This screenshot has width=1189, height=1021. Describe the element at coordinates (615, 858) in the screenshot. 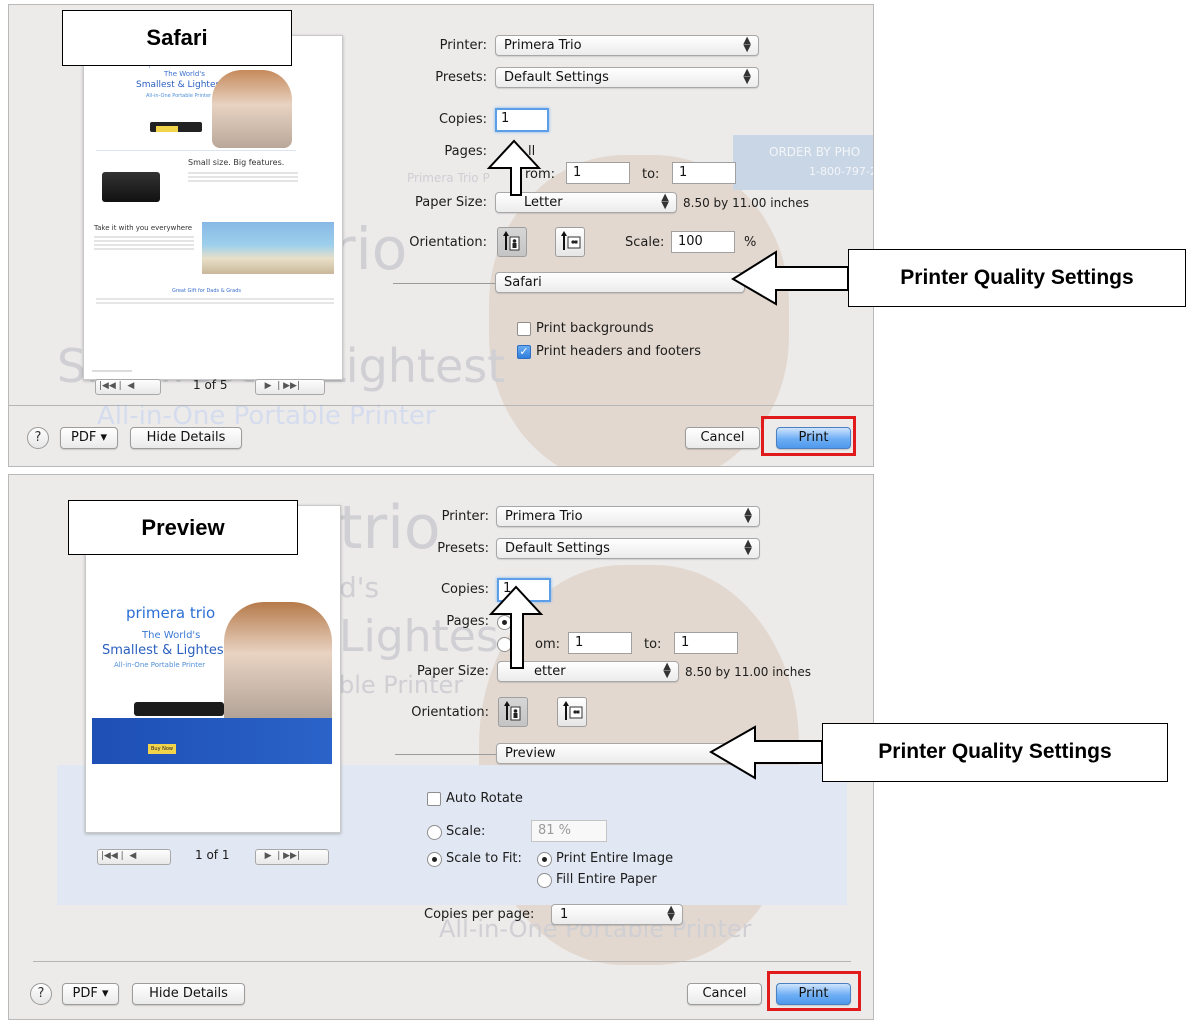

I see `print-entire-image-label: Print Entire Image` at that location.